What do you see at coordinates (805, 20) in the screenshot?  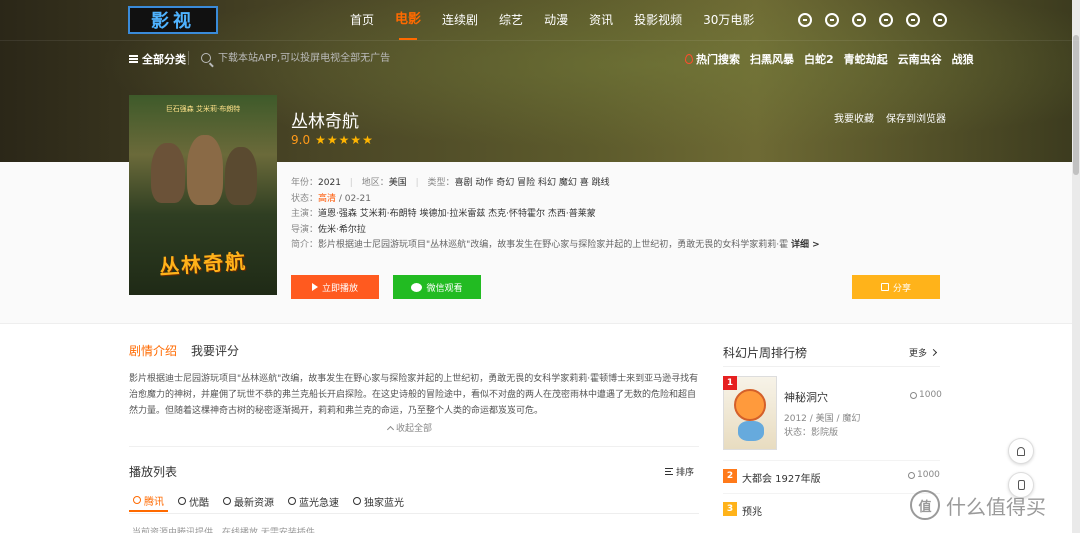 I see `history-icon` at bounding box center [805, 20].